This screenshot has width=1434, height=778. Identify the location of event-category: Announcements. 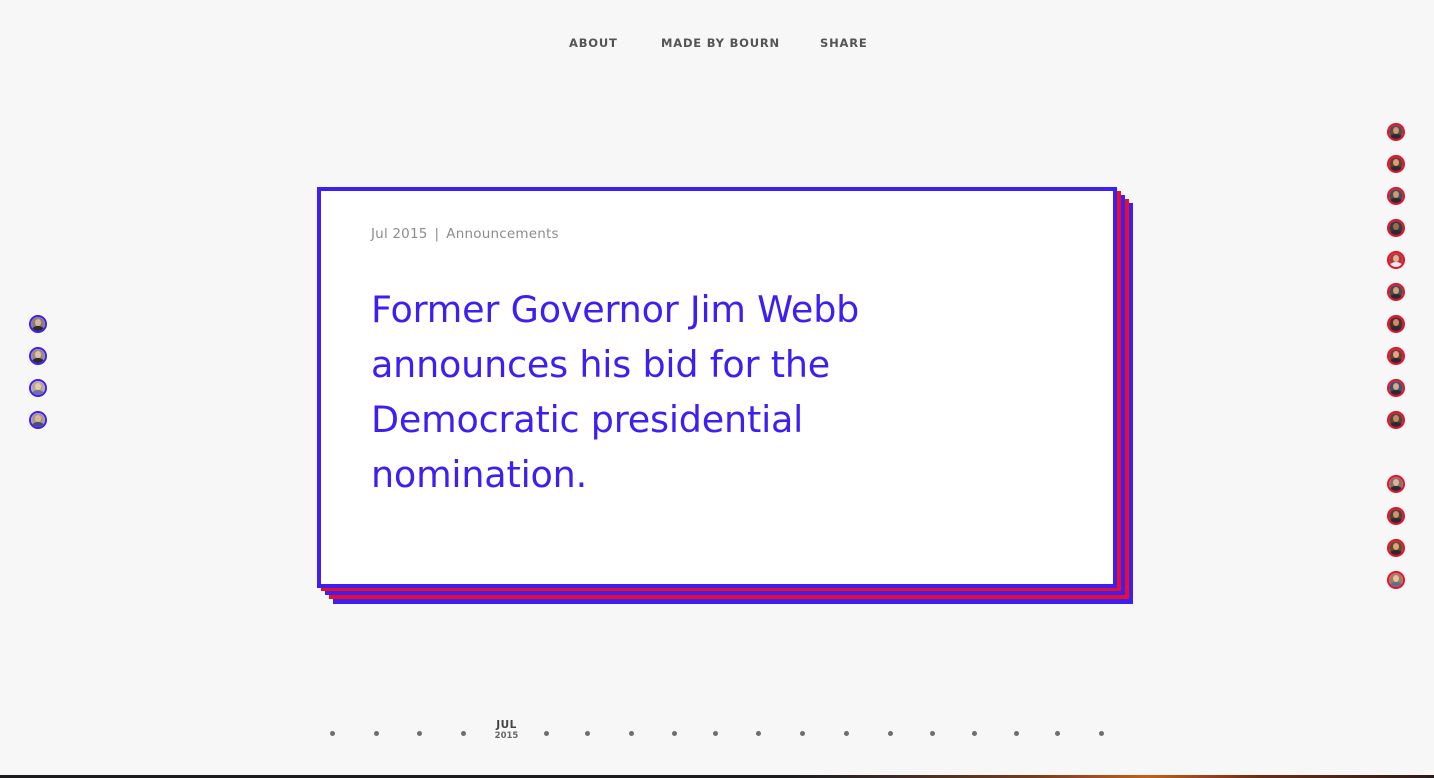
(502, 234).